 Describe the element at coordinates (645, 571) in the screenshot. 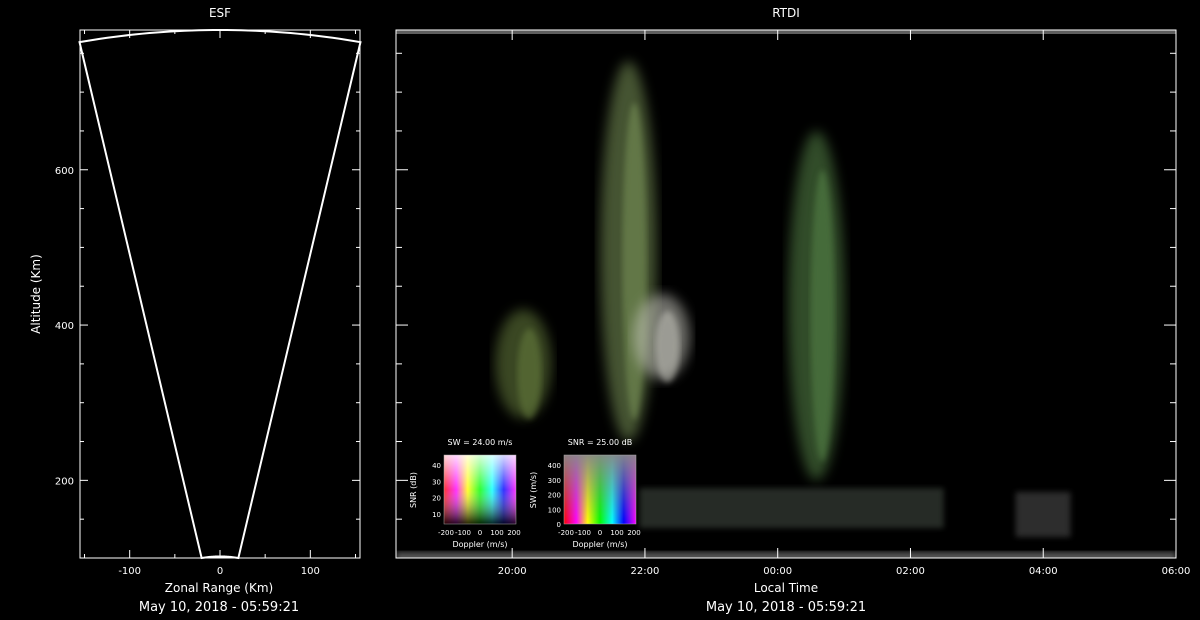

I see `rtdi-xtick-label: 22:00` at that location.